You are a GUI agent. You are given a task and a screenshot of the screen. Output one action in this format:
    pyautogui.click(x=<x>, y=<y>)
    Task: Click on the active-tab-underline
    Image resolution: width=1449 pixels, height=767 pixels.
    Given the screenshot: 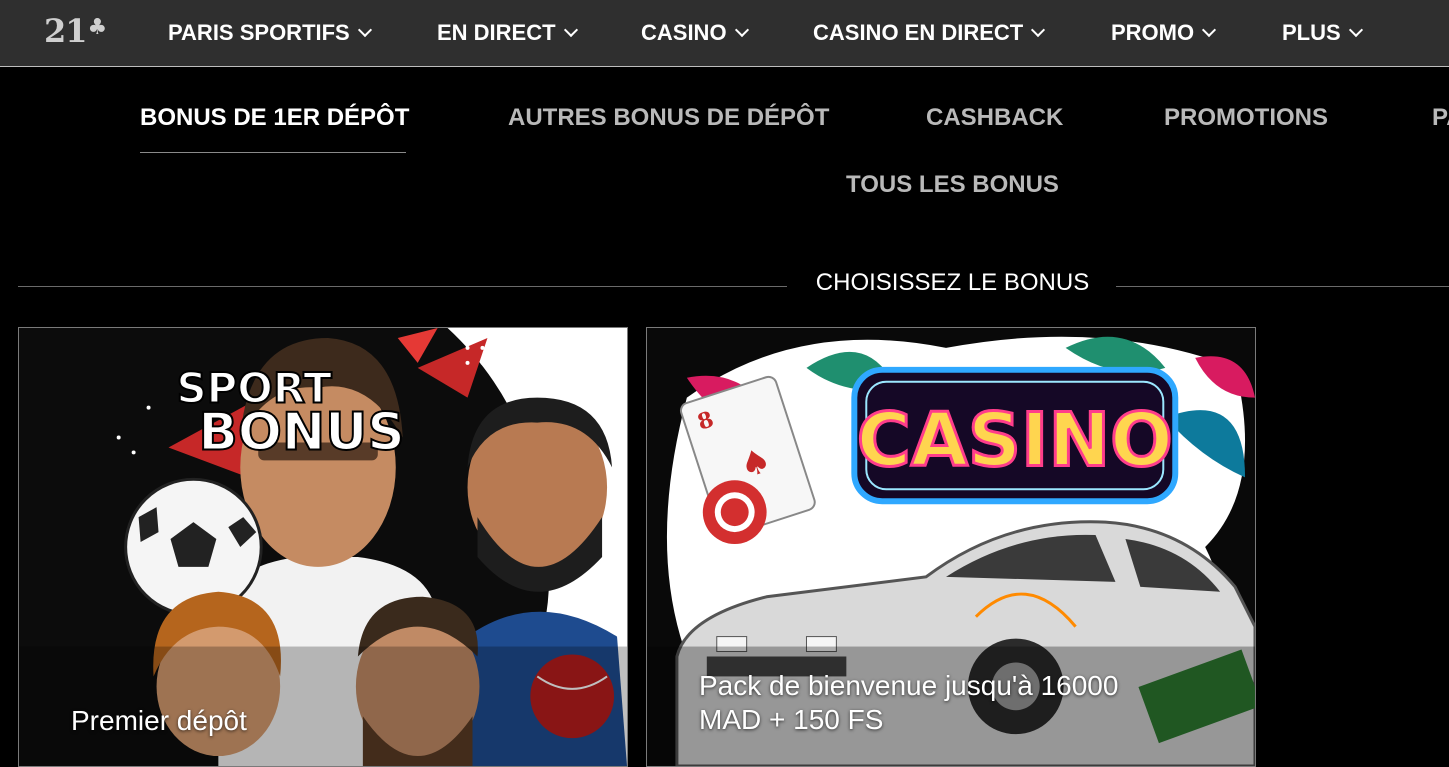 What is the action you would take?
    pyautogui.click(x=273, y=152)
    